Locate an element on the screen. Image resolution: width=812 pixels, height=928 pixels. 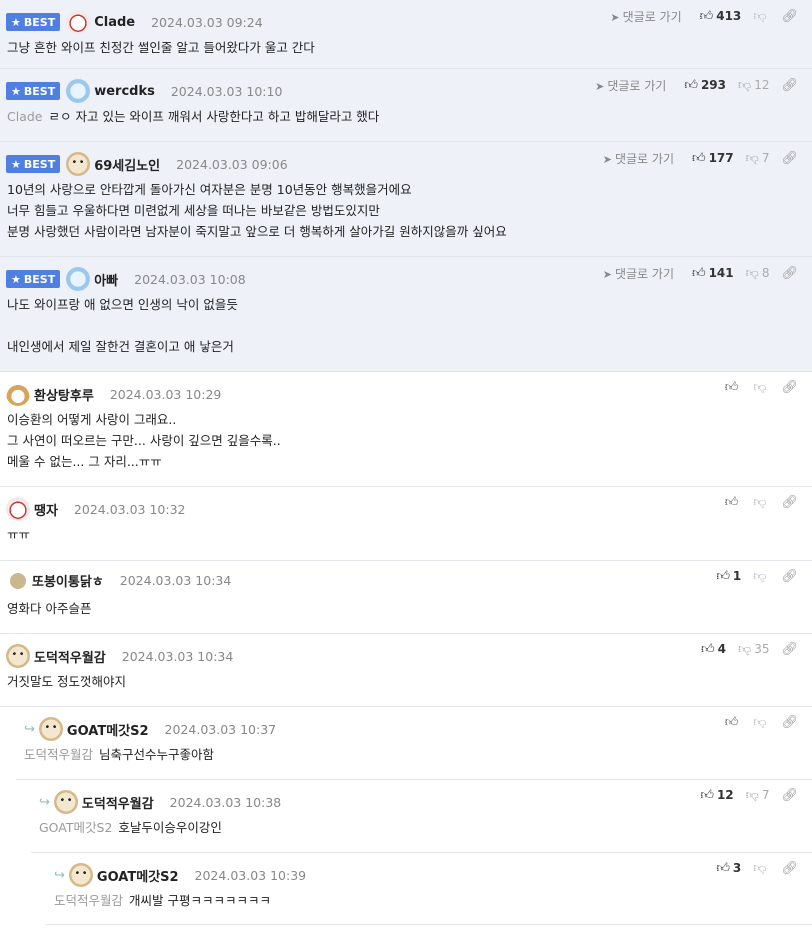
comment-actions: ➤ 댓글로 가기 👍︎ 413 👎︎ 🔗︎ is located at coordinates (704, 16).